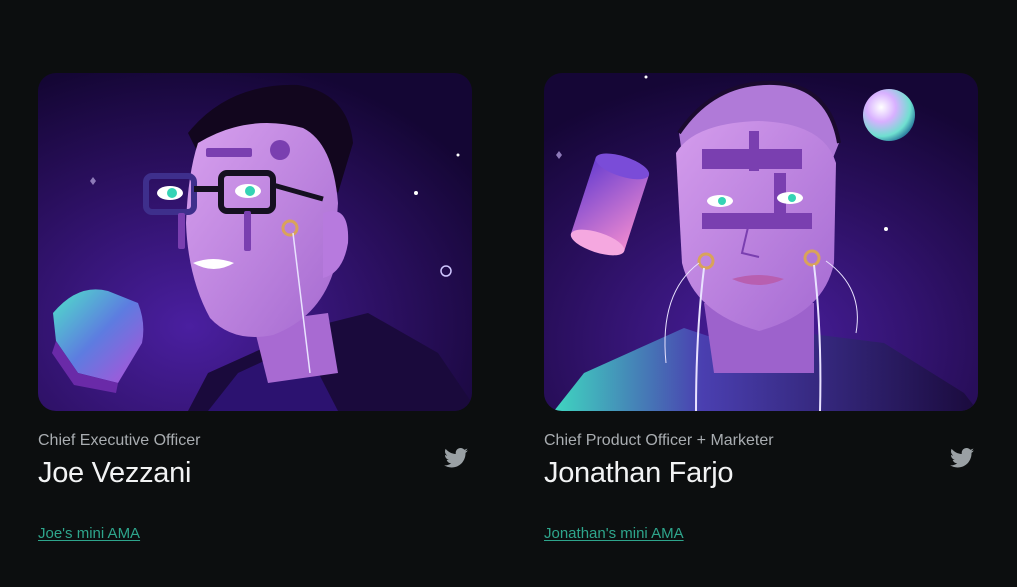  Describe the element at coordinates (659, 440) in the screenshot. I see `role-title: Chief Product Officer + Marketer` at that location.